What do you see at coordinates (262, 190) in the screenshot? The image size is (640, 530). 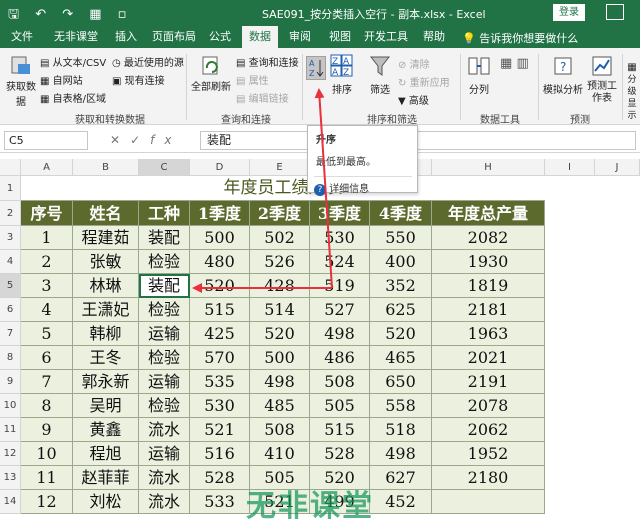 I see `annotation-arrows` at bounding box center [262, 190].